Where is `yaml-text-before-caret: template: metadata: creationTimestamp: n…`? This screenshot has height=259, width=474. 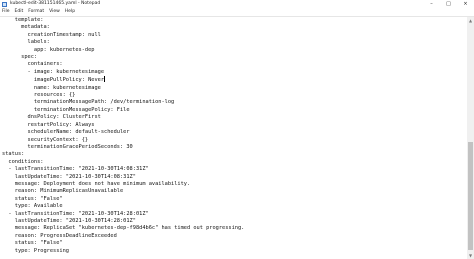
yaml-text-before-caret: template: metadata: creationTimestamp: n… is located at coordinates (59, 50).